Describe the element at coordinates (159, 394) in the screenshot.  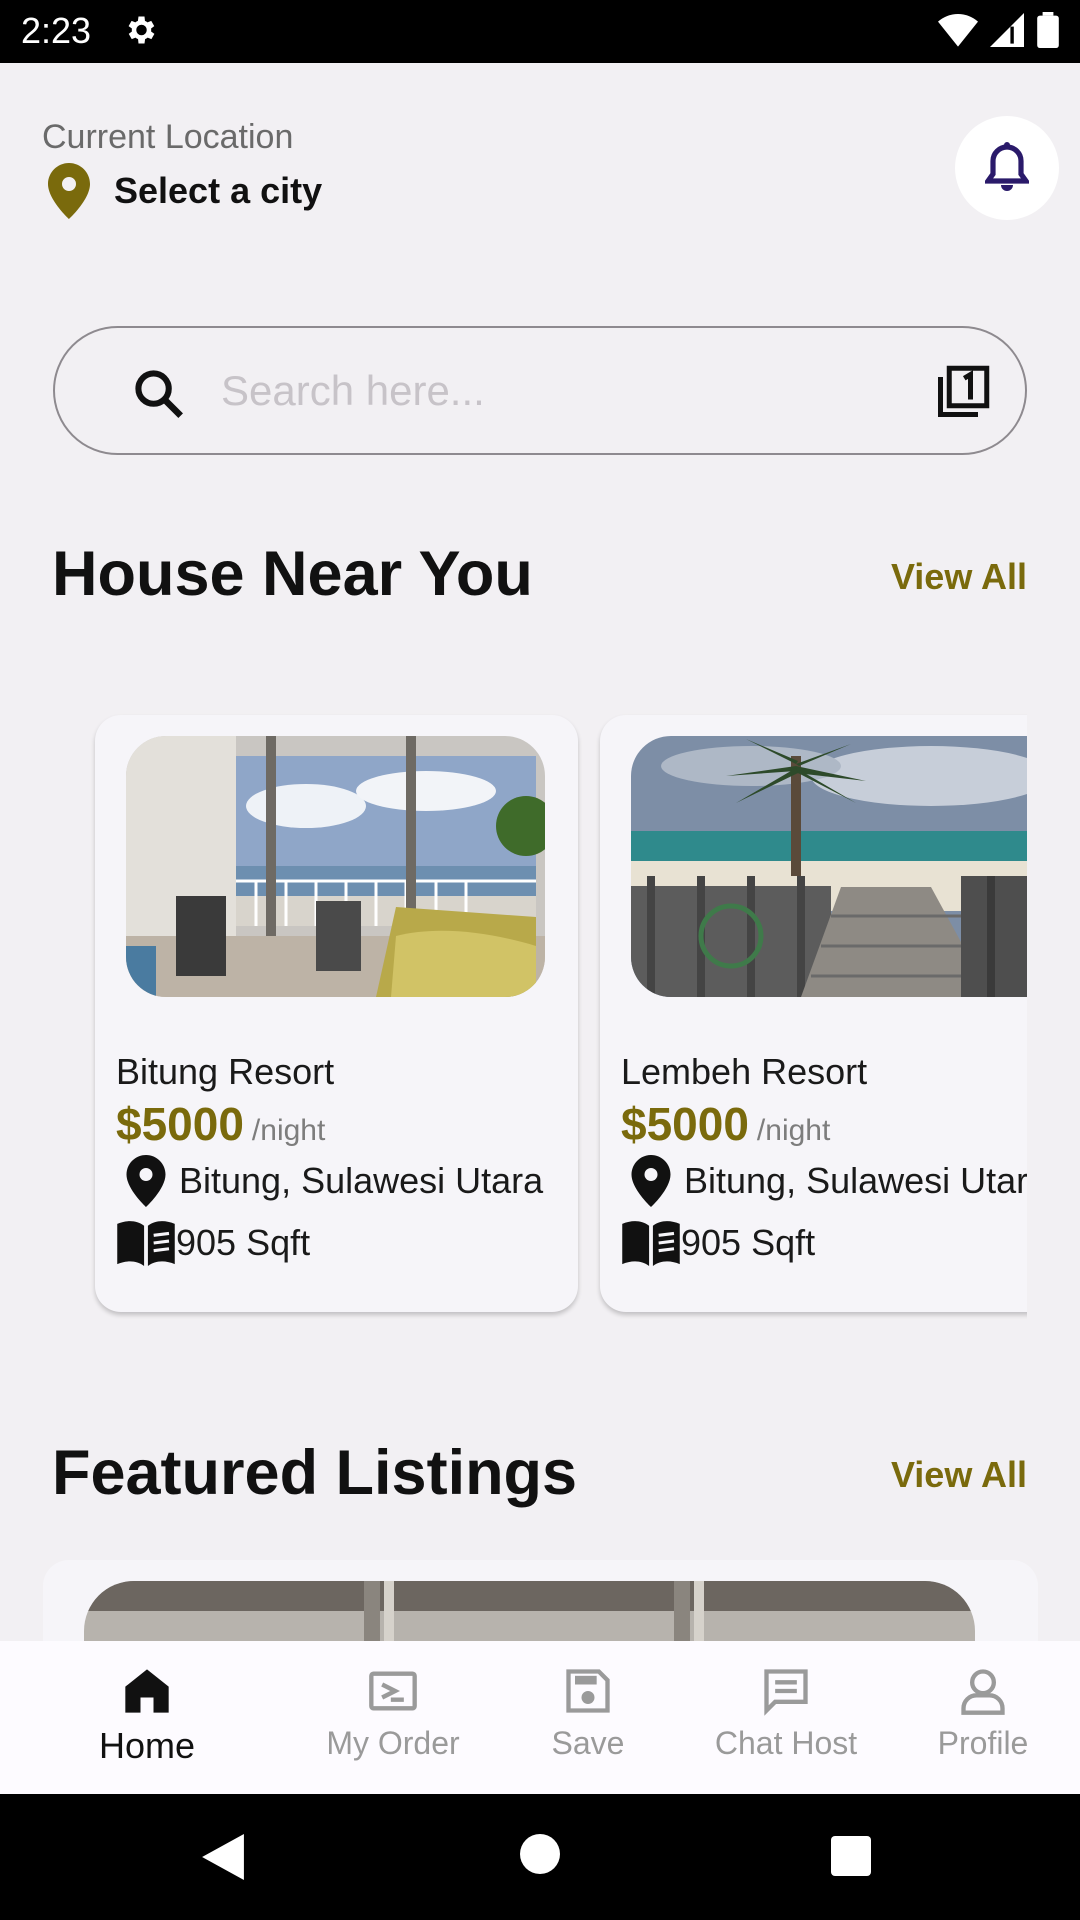
I see `search-icon` at that location.